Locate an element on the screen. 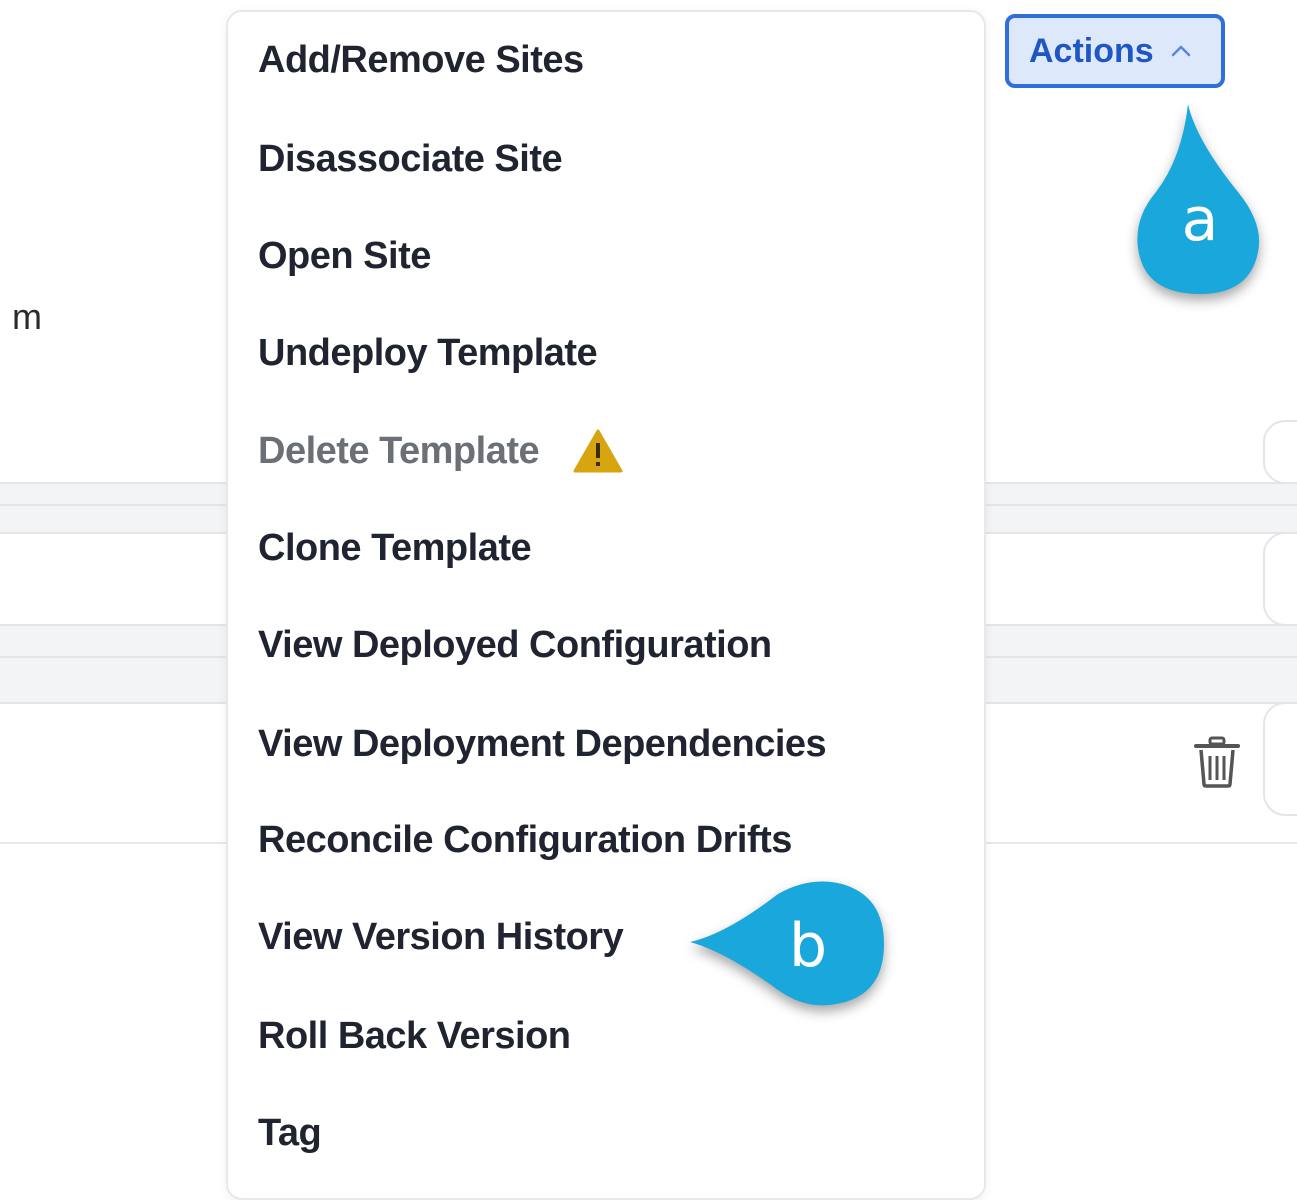  menu-item-roll-back-version: Roll Back Version is located at coordinates (414, 1036).